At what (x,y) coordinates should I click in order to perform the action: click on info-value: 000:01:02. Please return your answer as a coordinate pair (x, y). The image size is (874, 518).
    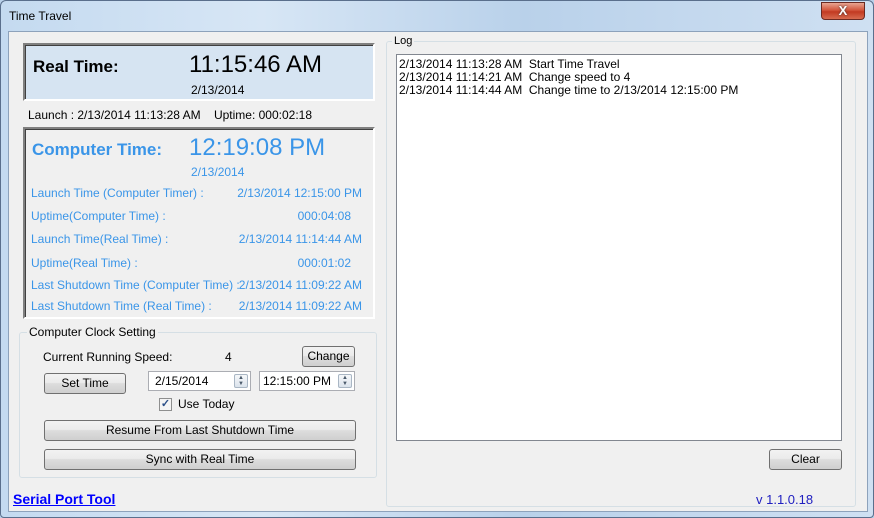
    Looking at the image, I should click on (324, 263).